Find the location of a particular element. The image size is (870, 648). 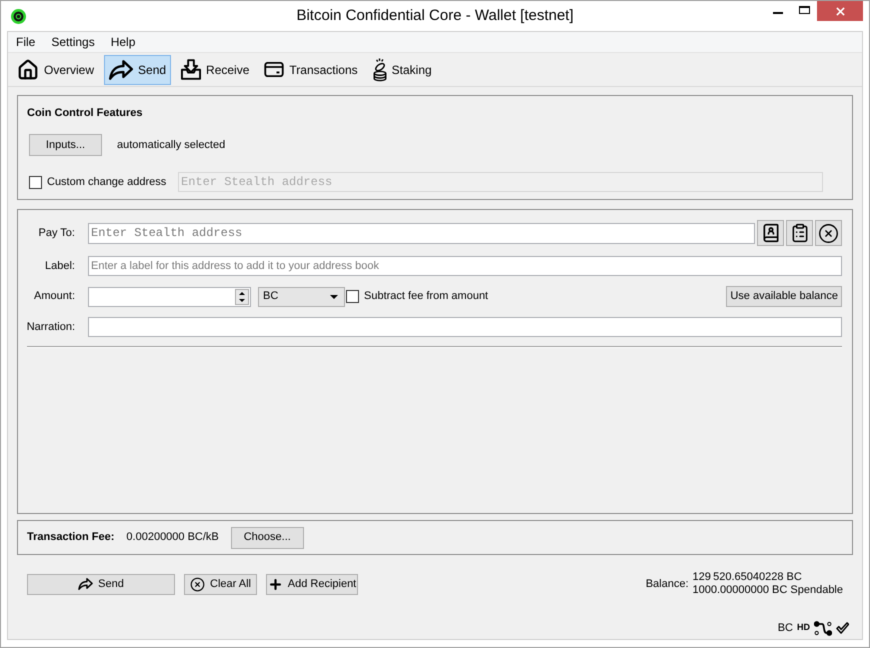

inbox-arrow-icon is located at coordinates (191, 69).